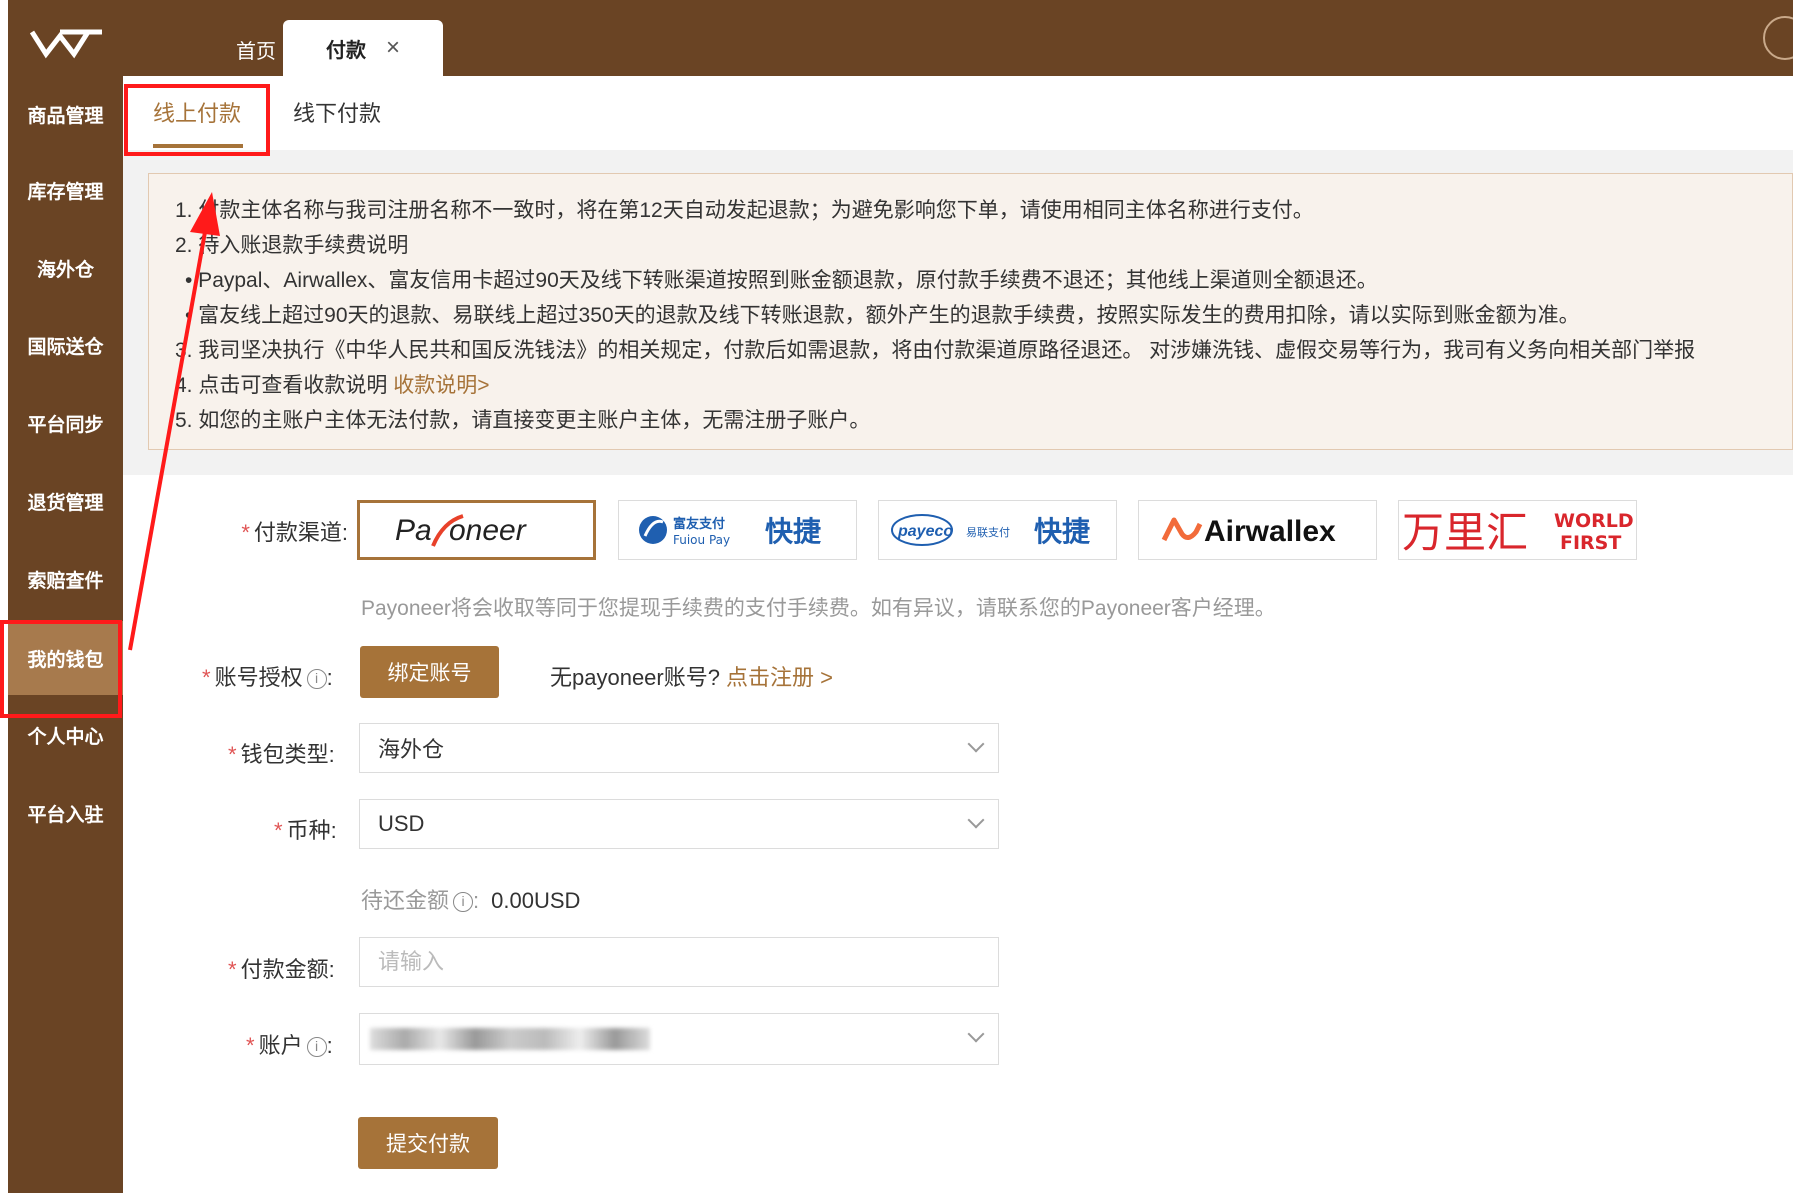 This screenshot has height=1193, width=1793. What do you see at coordinates (65, 423) in the screenshot?
I see `sidebar-item-platform-sync: 平台同步` at bounding box center [65, 423].